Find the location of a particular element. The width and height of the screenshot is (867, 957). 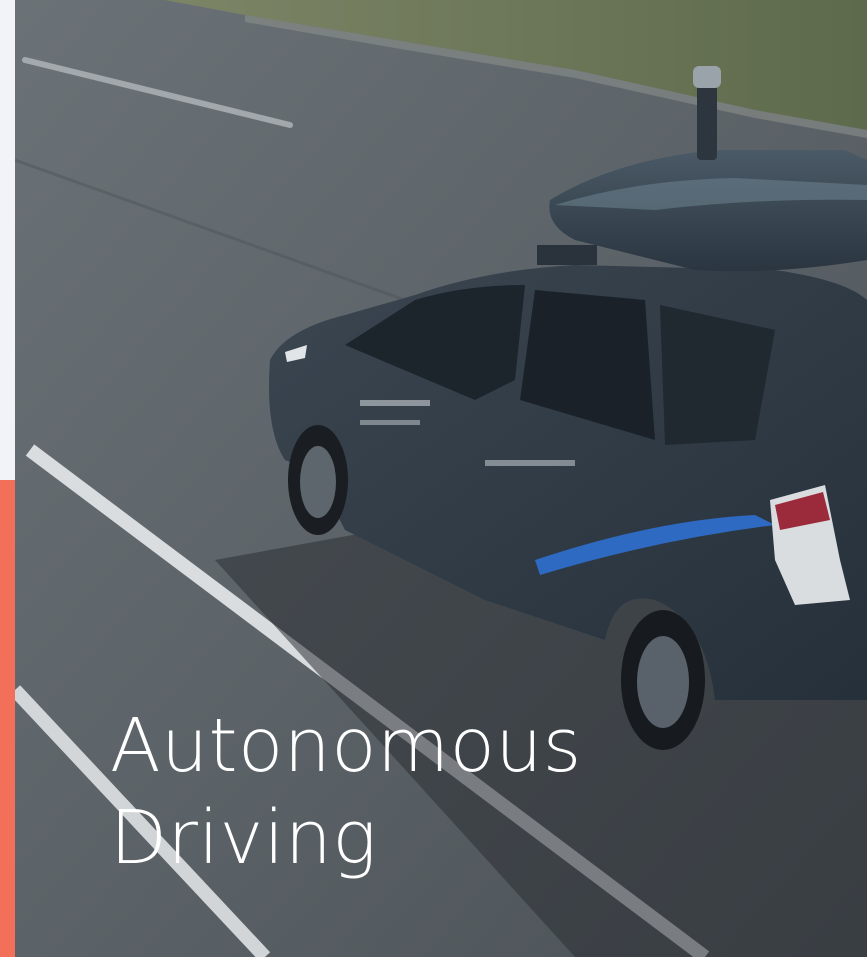

hero-title: Autonomous Driving is located at coordinates (346, 792).